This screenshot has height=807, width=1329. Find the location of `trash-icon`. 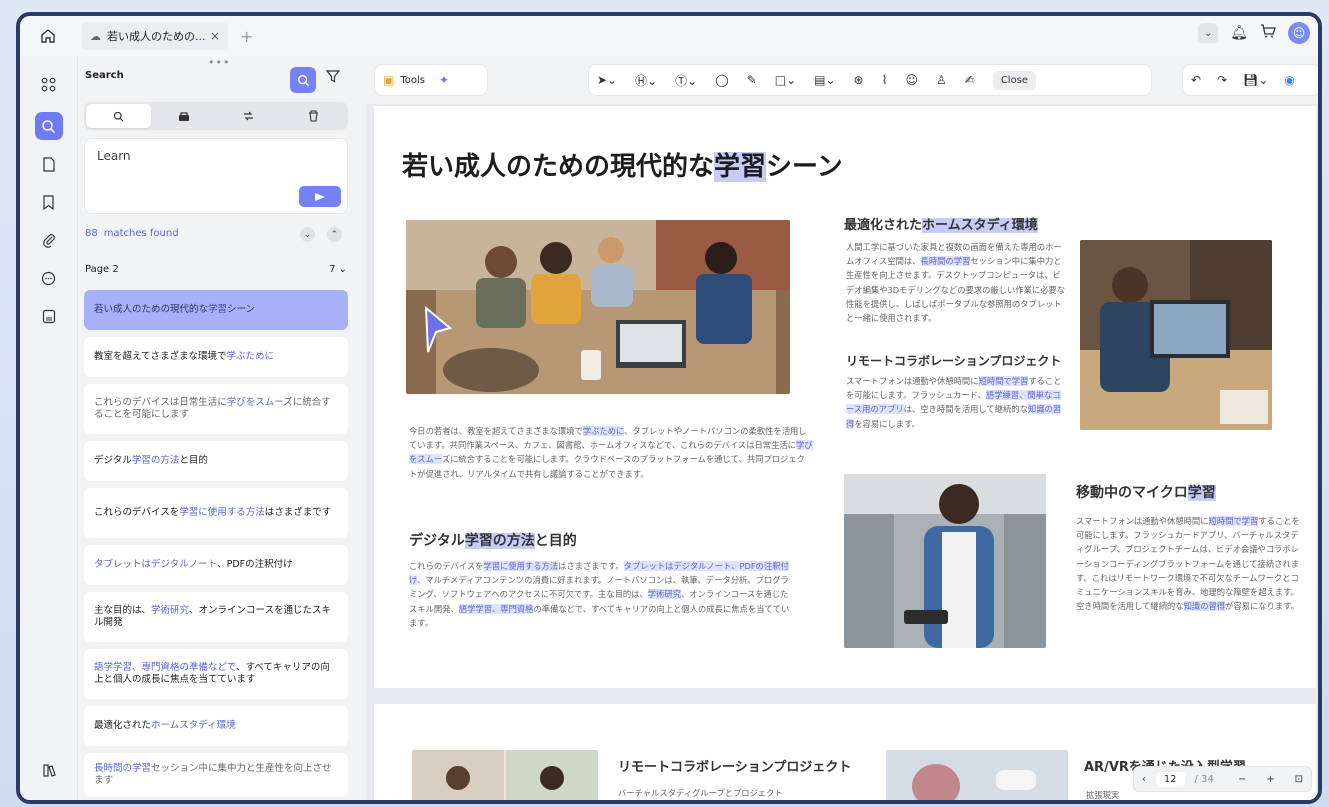

trash-icon is located at coordinates (313, 116).